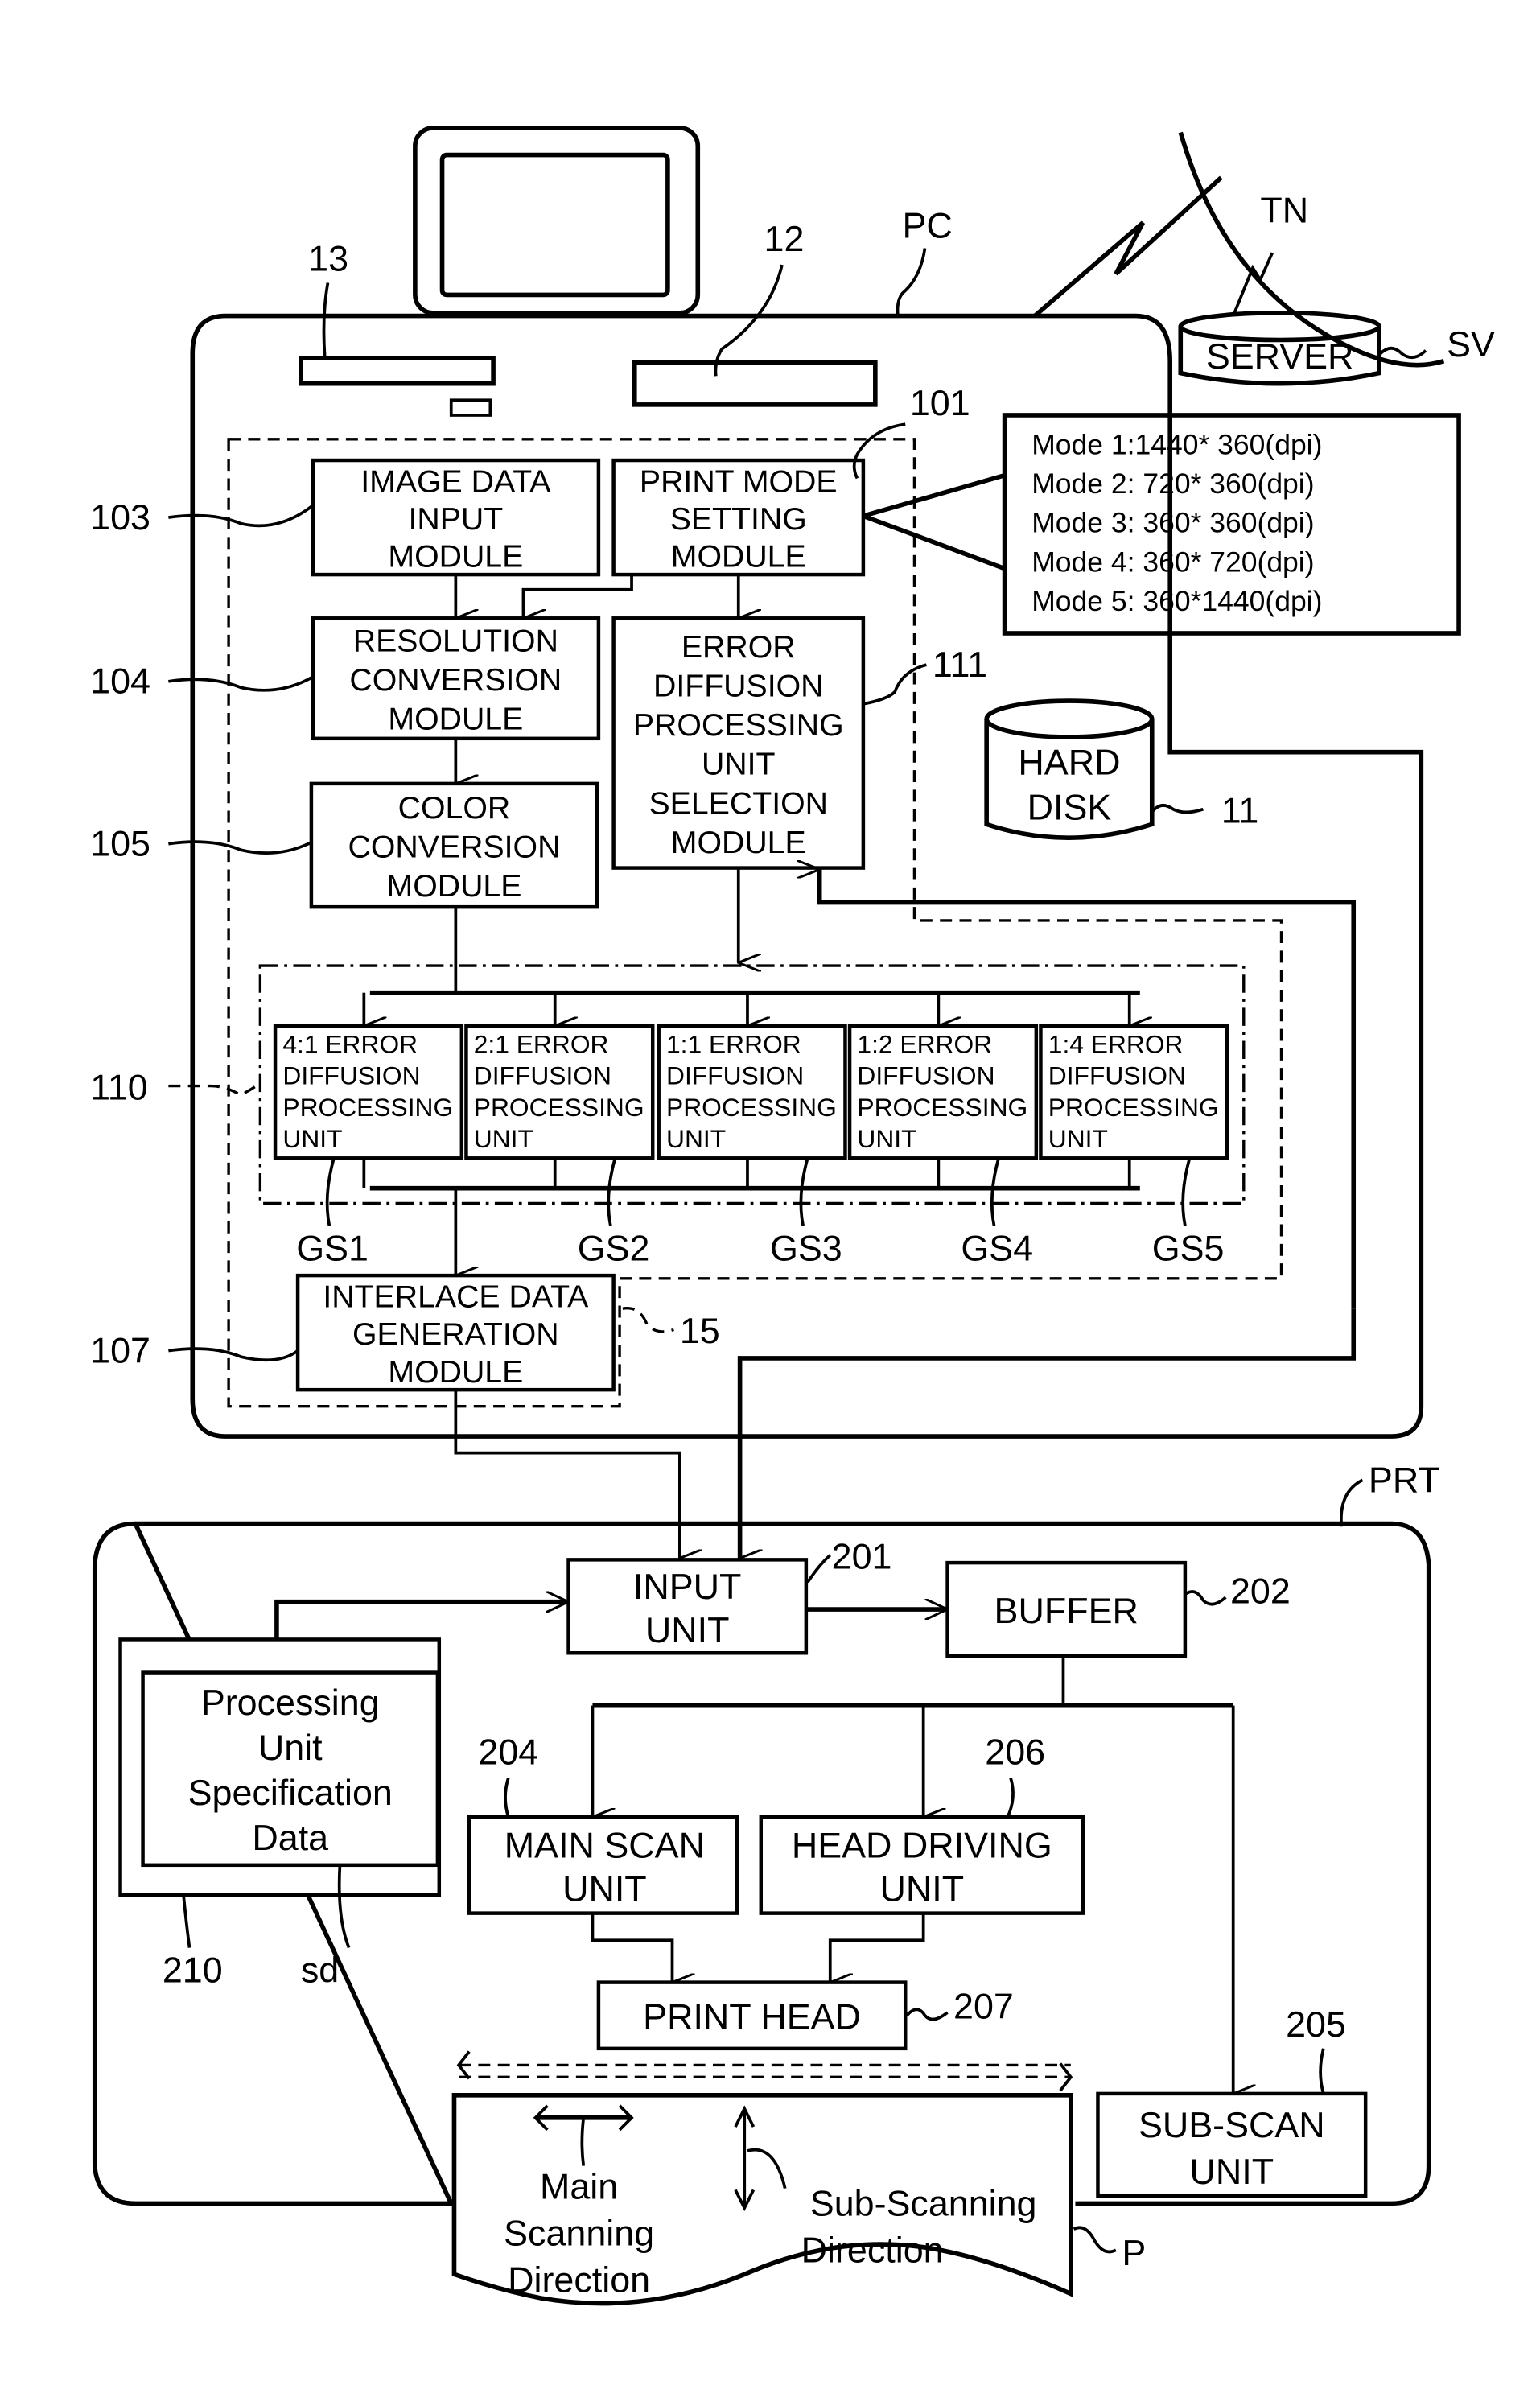 This screenshot has height=2381, width=1540. Describe the element at coordinates (911, 282) in the screenshot. I see `leader-pc` at that location.